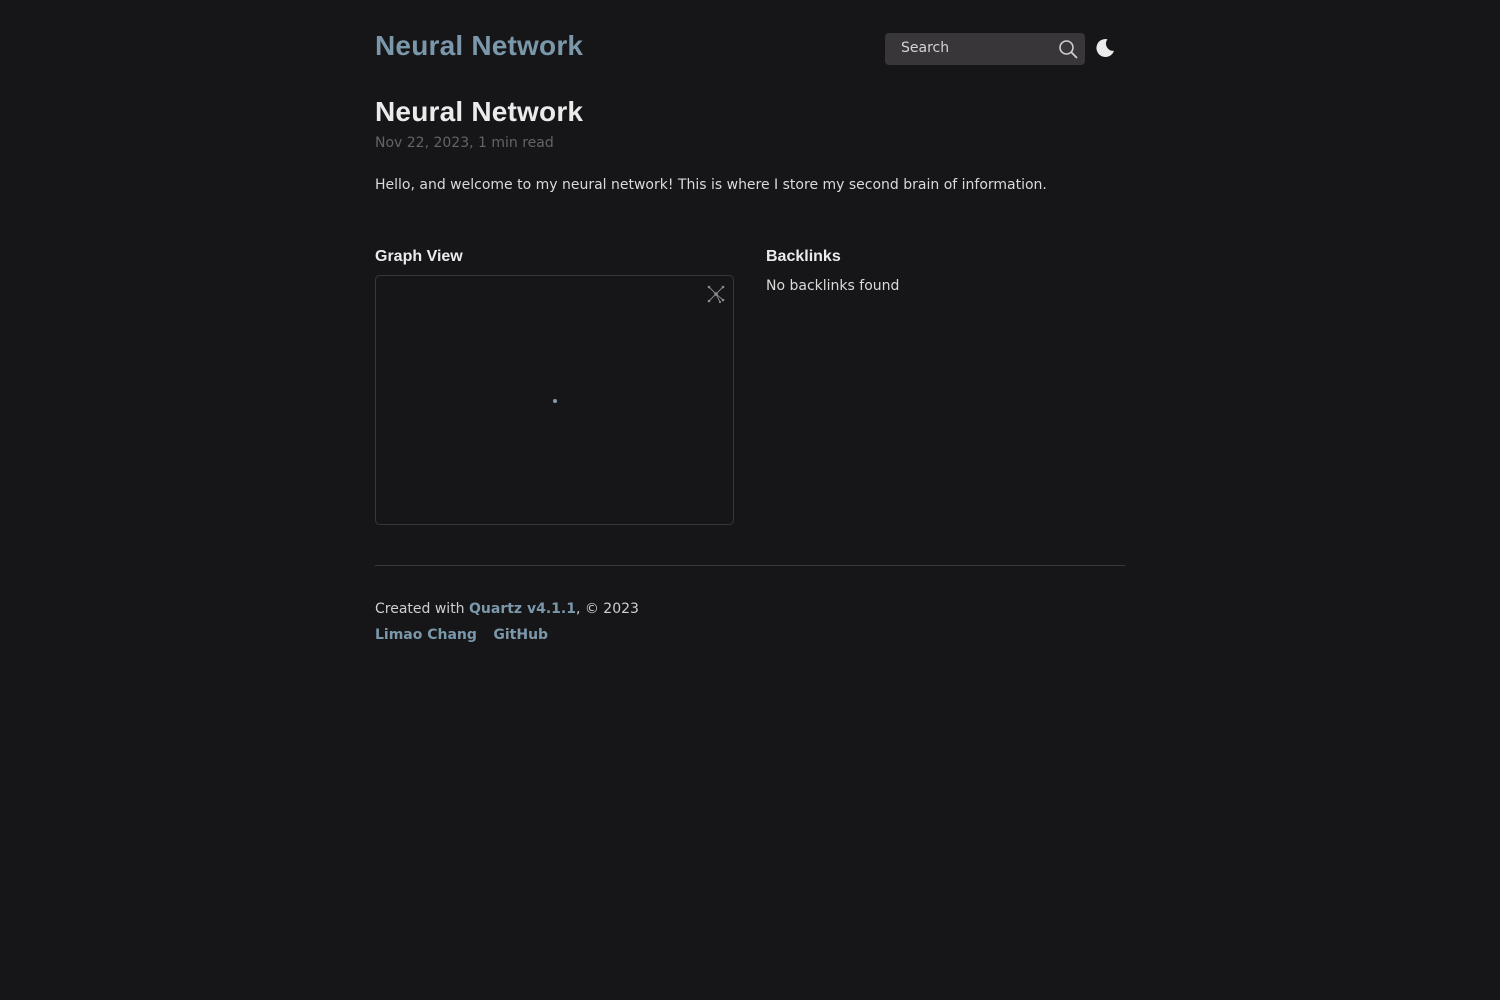  Describe the element at coordinates (925, 48) in the screenshot. I see `search-label: Search` at that location.